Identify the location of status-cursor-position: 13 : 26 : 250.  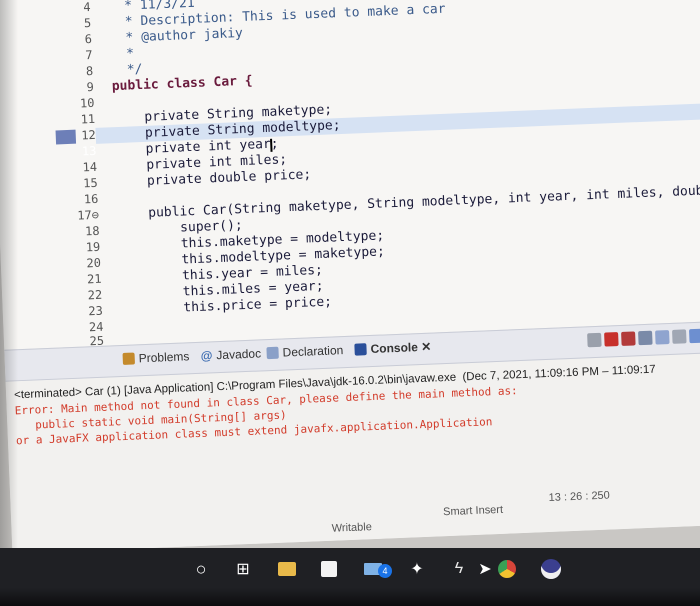
(579, 496).